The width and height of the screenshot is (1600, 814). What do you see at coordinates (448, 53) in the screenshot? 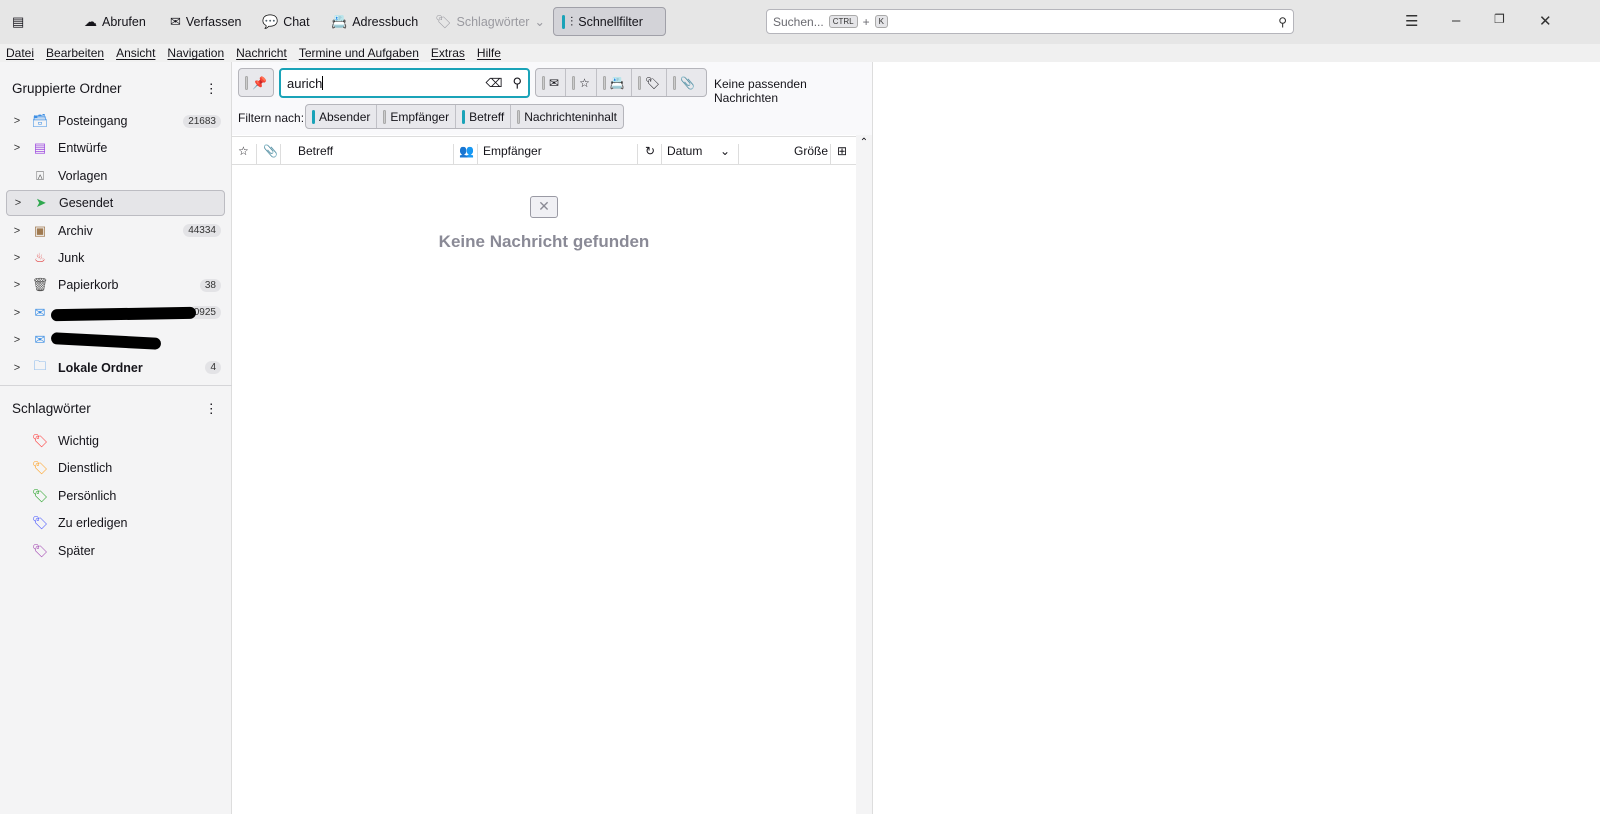
I see `menu-extras: Extras` at bounding box center [448, 53].